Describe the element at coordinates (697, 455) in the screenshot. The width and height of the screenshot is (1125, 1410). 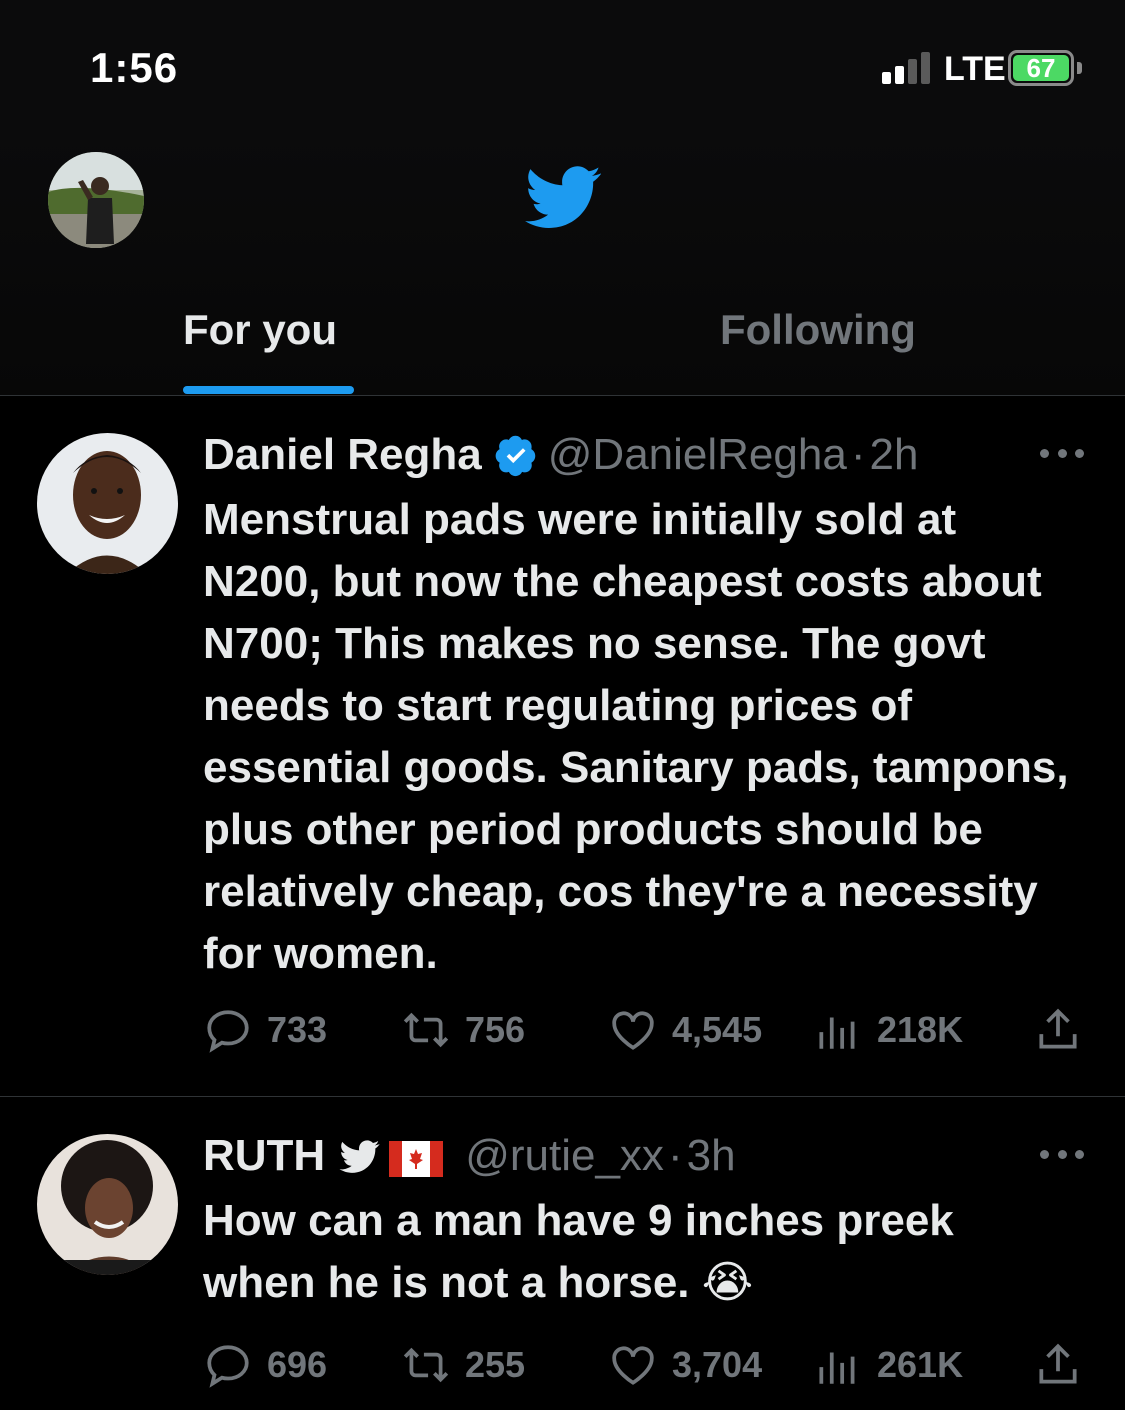
I see `author-handle: @DanielRegha` at that location.